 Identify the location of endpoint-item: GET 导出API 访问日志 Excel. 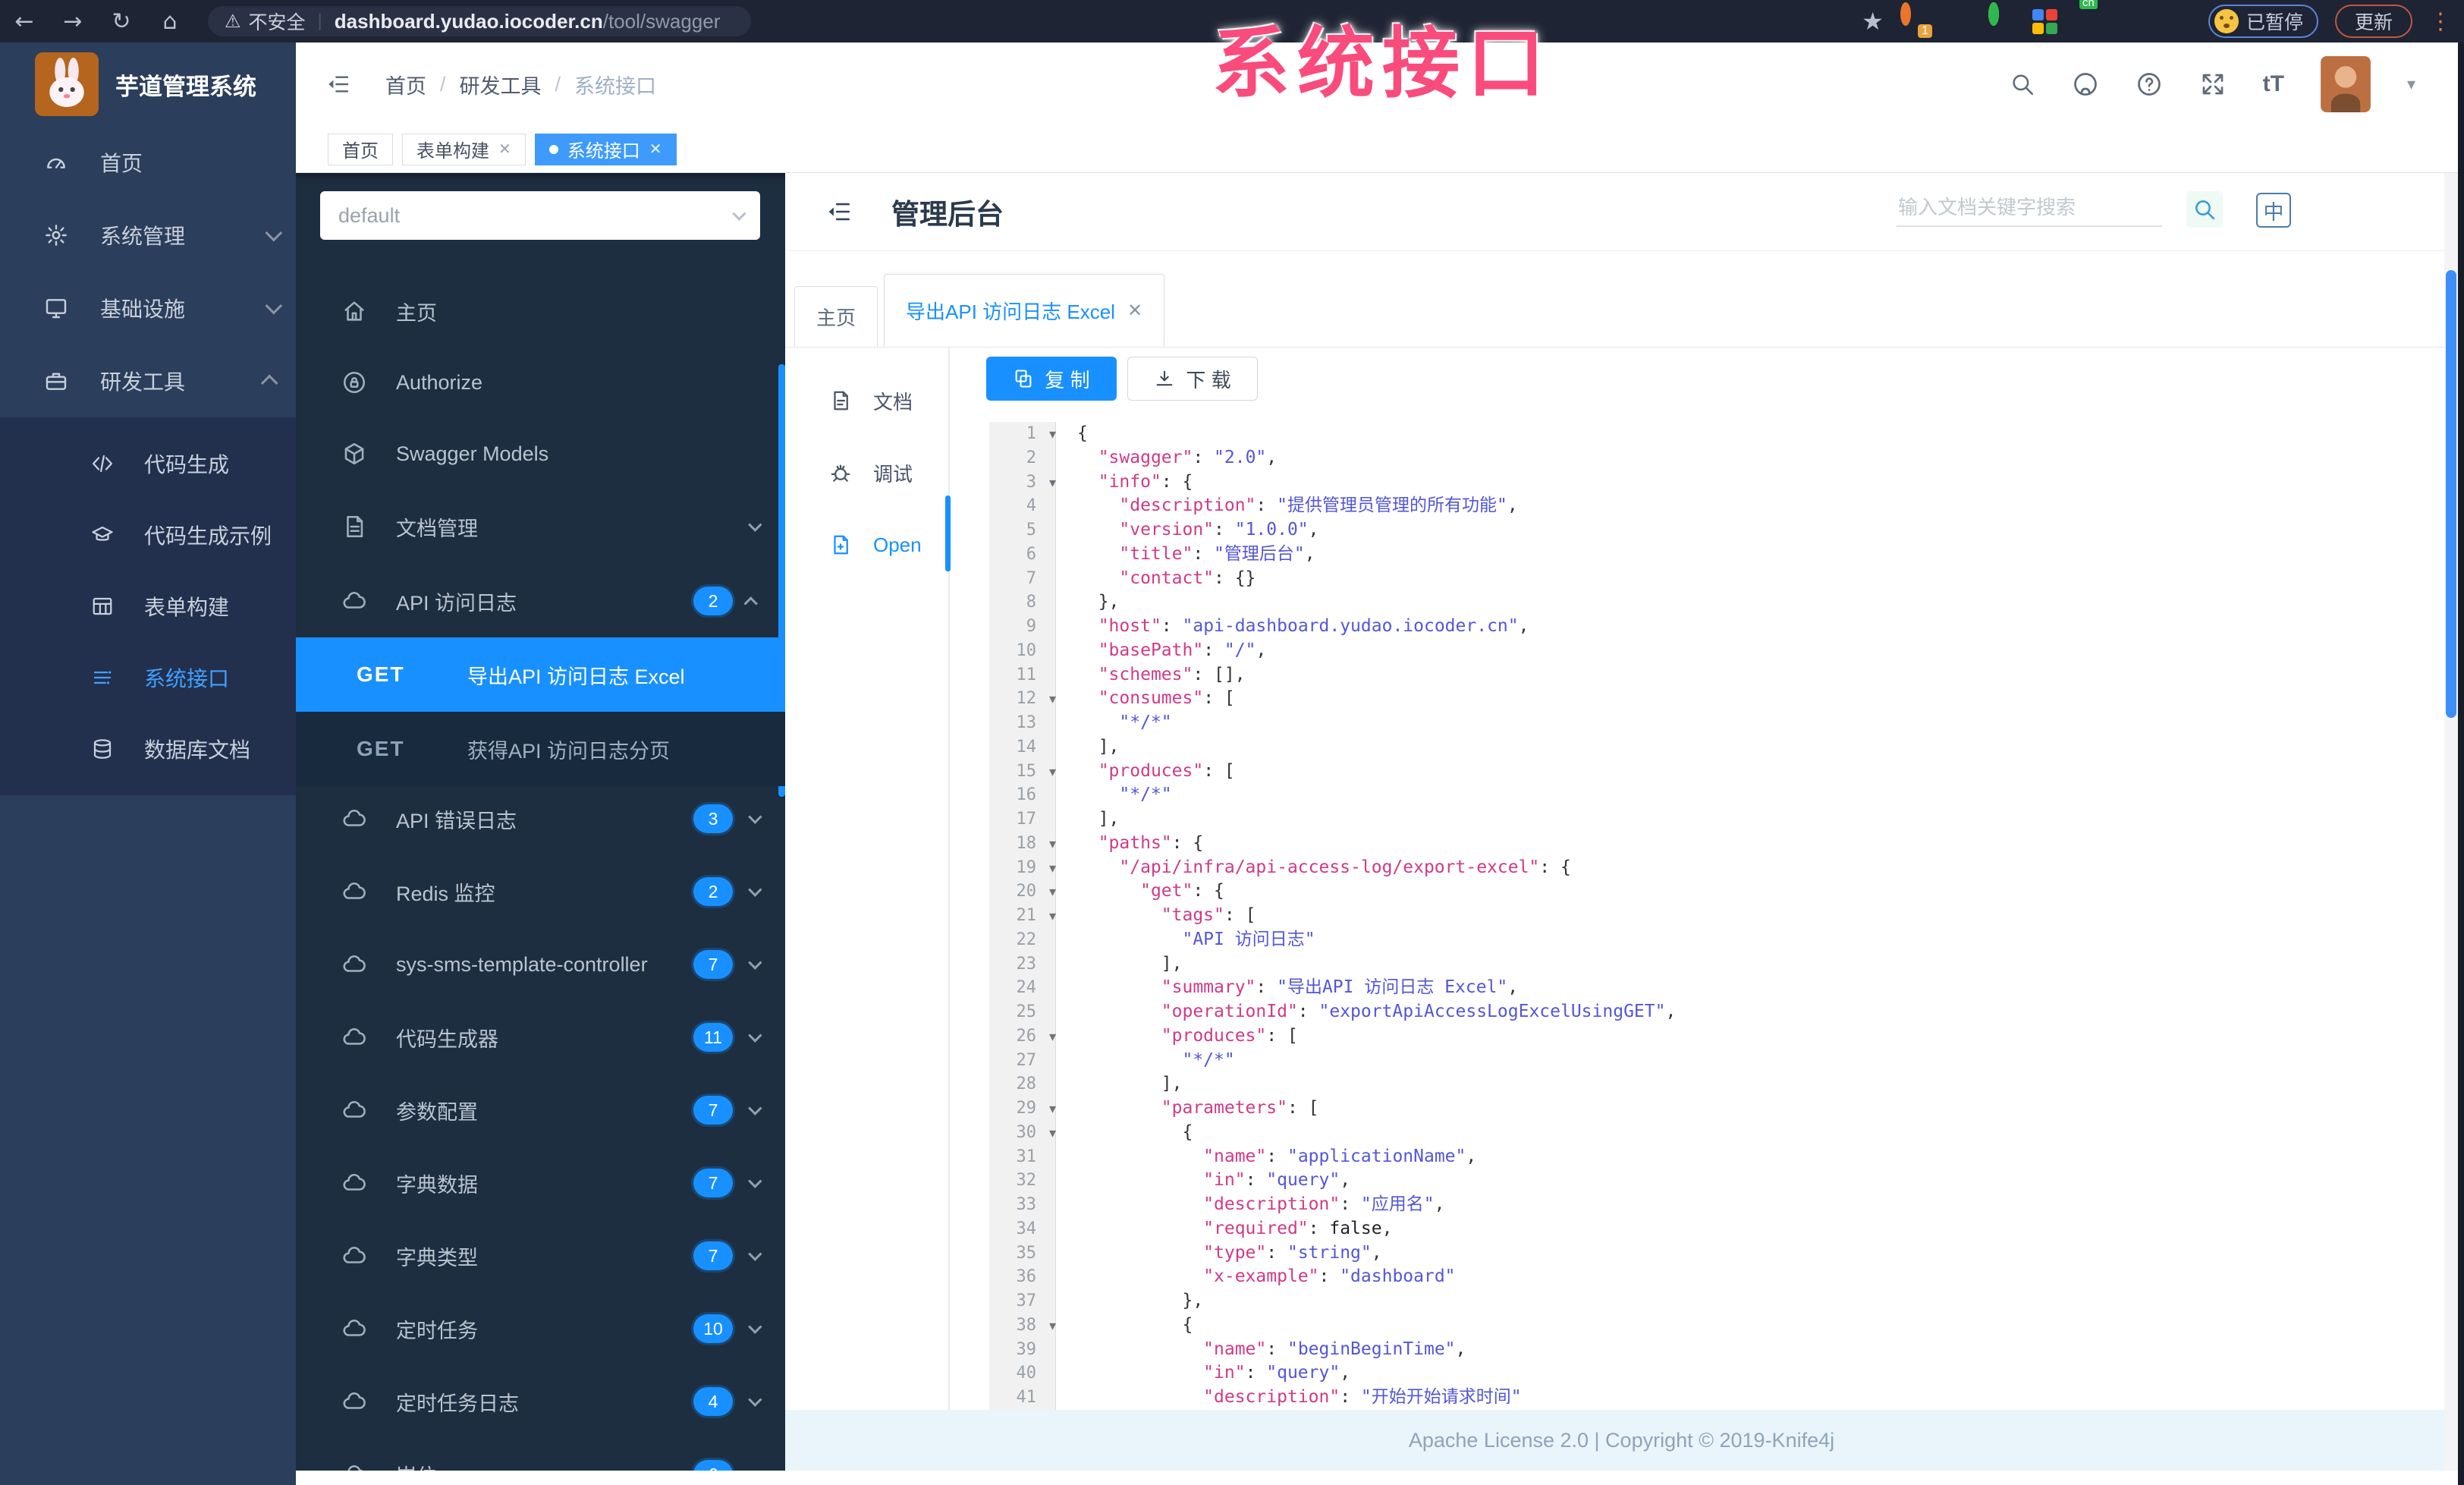
(540, 674).